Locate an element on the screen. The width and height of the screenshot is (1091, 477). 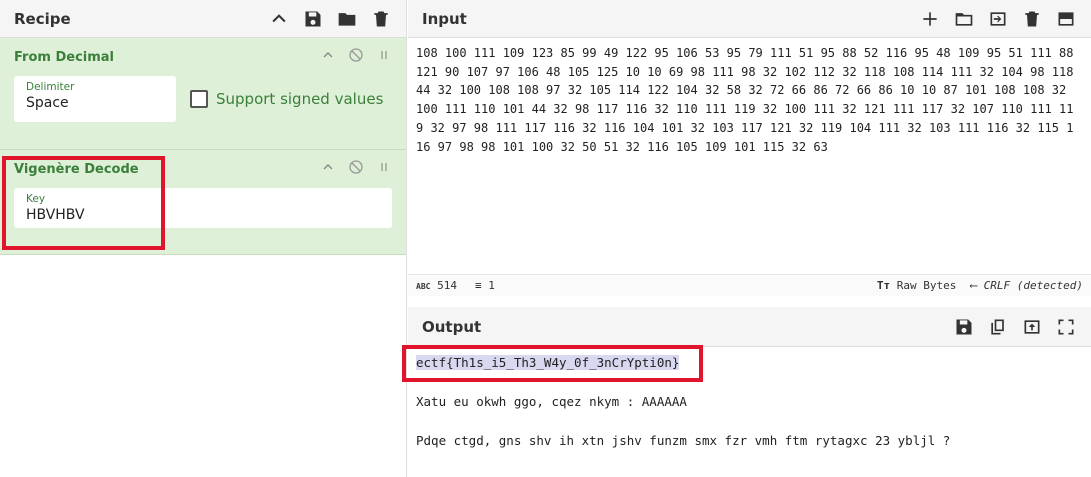
recipe-header: Recipe is located at coordinates (203, 19).